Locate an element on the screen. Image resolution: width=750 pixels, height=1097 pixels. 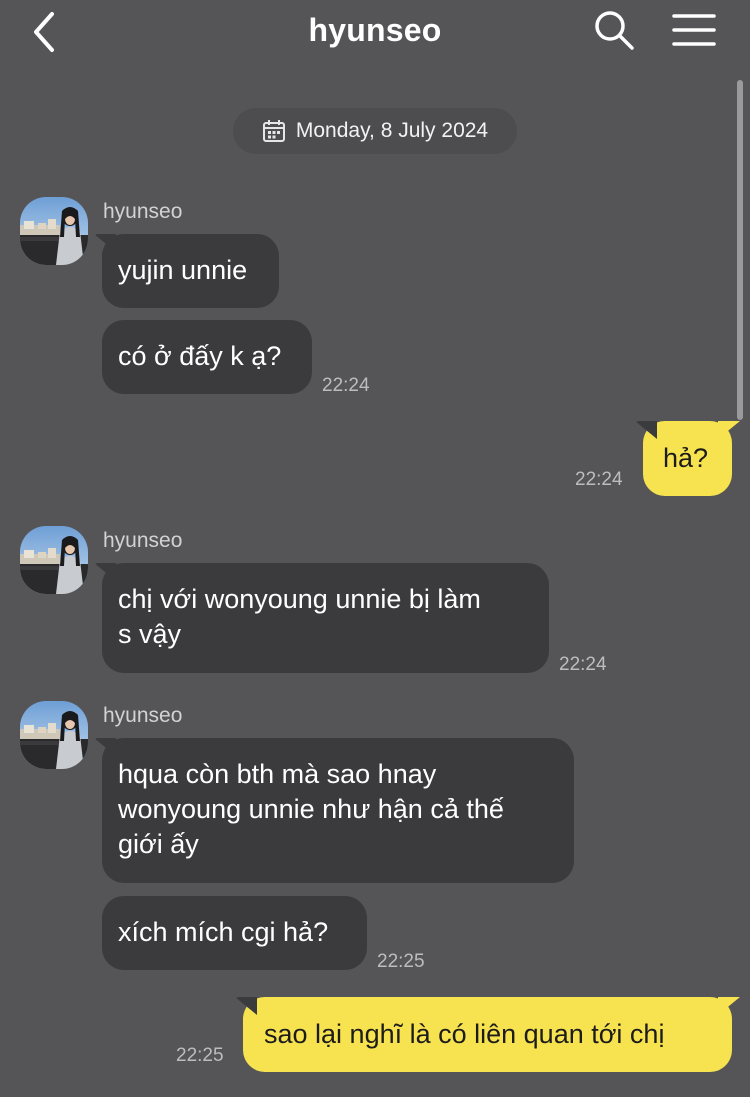
chat-header: hyunseo is located at coordinates (375, 32).